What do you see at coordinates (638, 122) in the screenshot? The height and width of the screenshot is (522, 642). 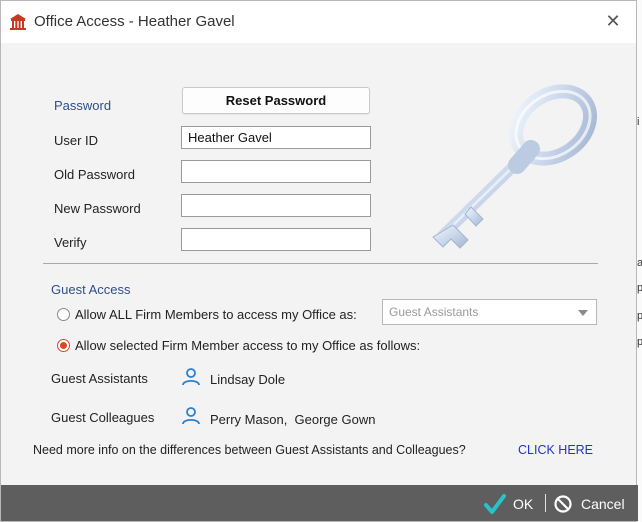 I see `background-text-fragment: i` at bounding box center [638, 122].